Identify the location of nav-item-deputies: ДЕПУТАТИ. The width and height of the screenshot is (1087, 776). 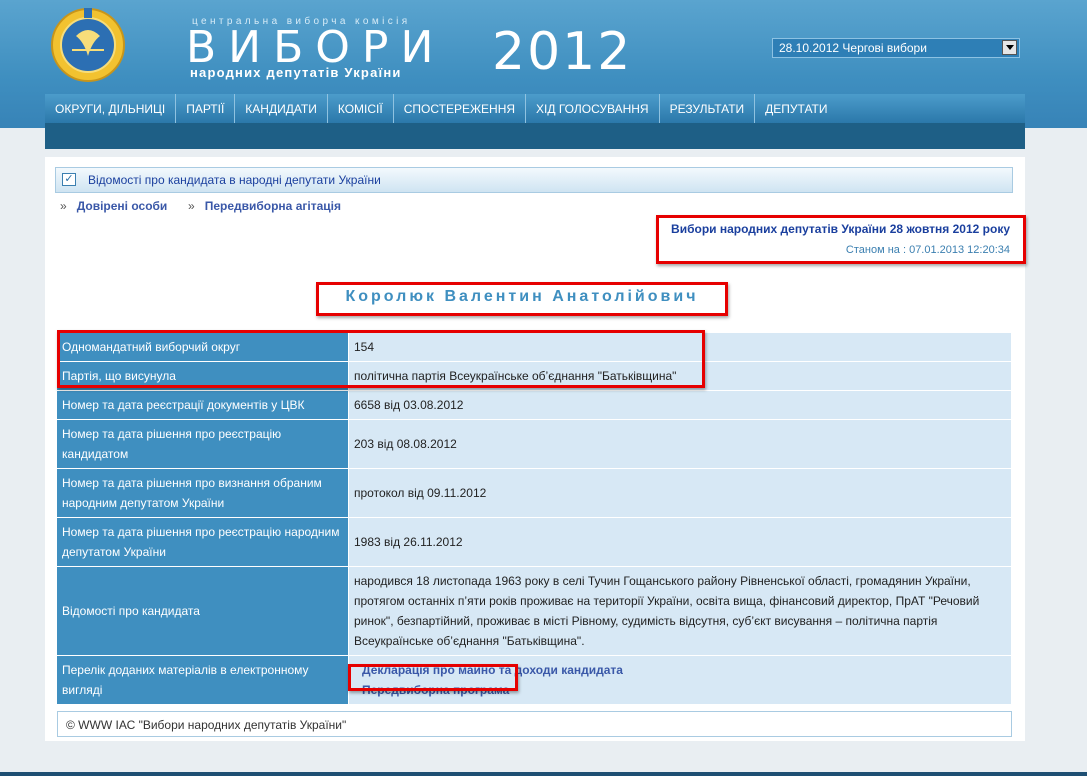
(796, 108).